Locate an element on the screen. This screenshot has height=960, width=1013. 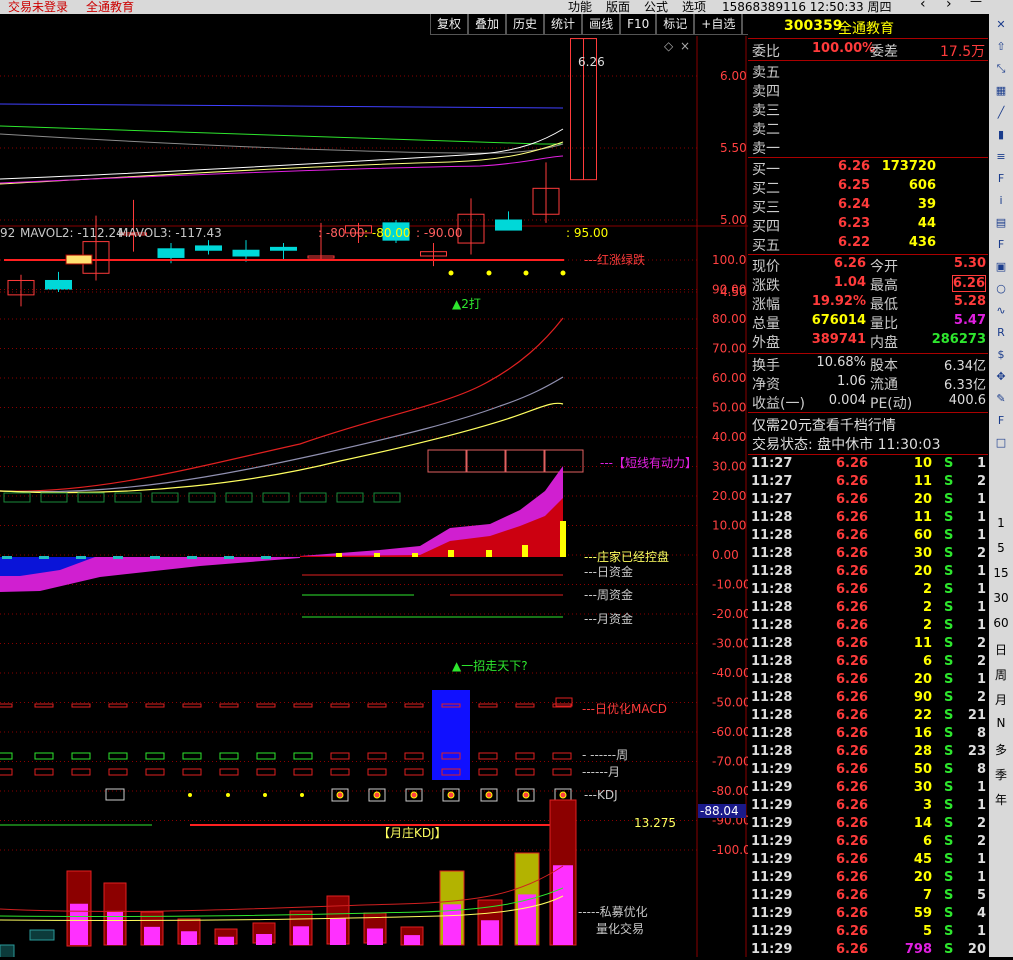
tick-row: 11:29 6.26 30 S 1 is located at coordinates (868, 789).